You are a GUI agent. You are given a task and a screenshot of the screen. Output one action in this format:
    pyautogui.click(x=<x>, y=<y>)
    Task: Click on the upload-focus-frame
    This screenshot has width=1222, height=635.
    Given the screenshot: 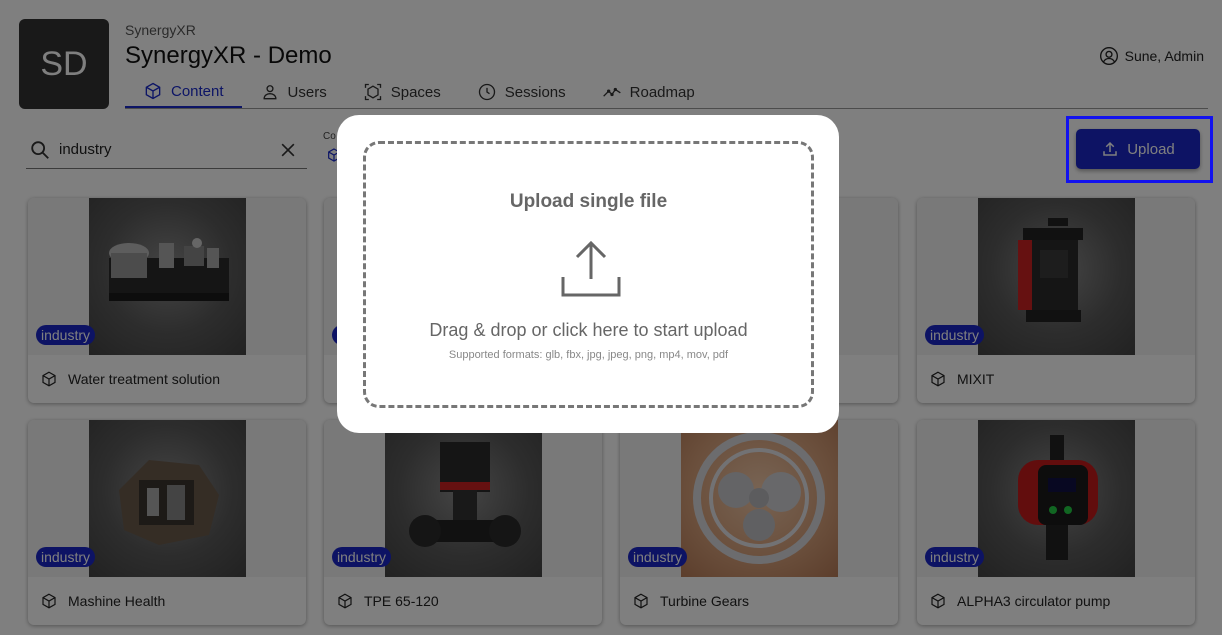 What is the action you would take?
    pyautogui.click(x=1139, y=149)
    